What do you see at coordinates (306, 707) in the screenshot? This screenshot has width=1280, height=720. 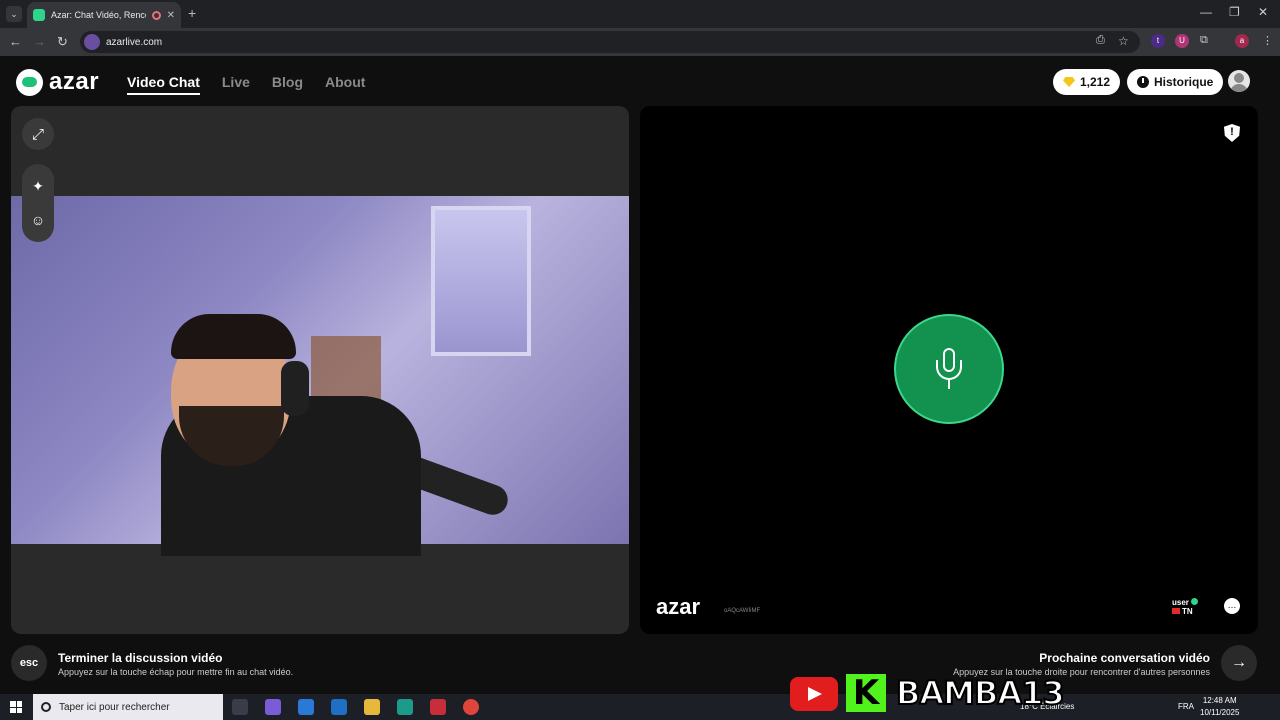 I see `store-icon` at bounding box center [306, 707].